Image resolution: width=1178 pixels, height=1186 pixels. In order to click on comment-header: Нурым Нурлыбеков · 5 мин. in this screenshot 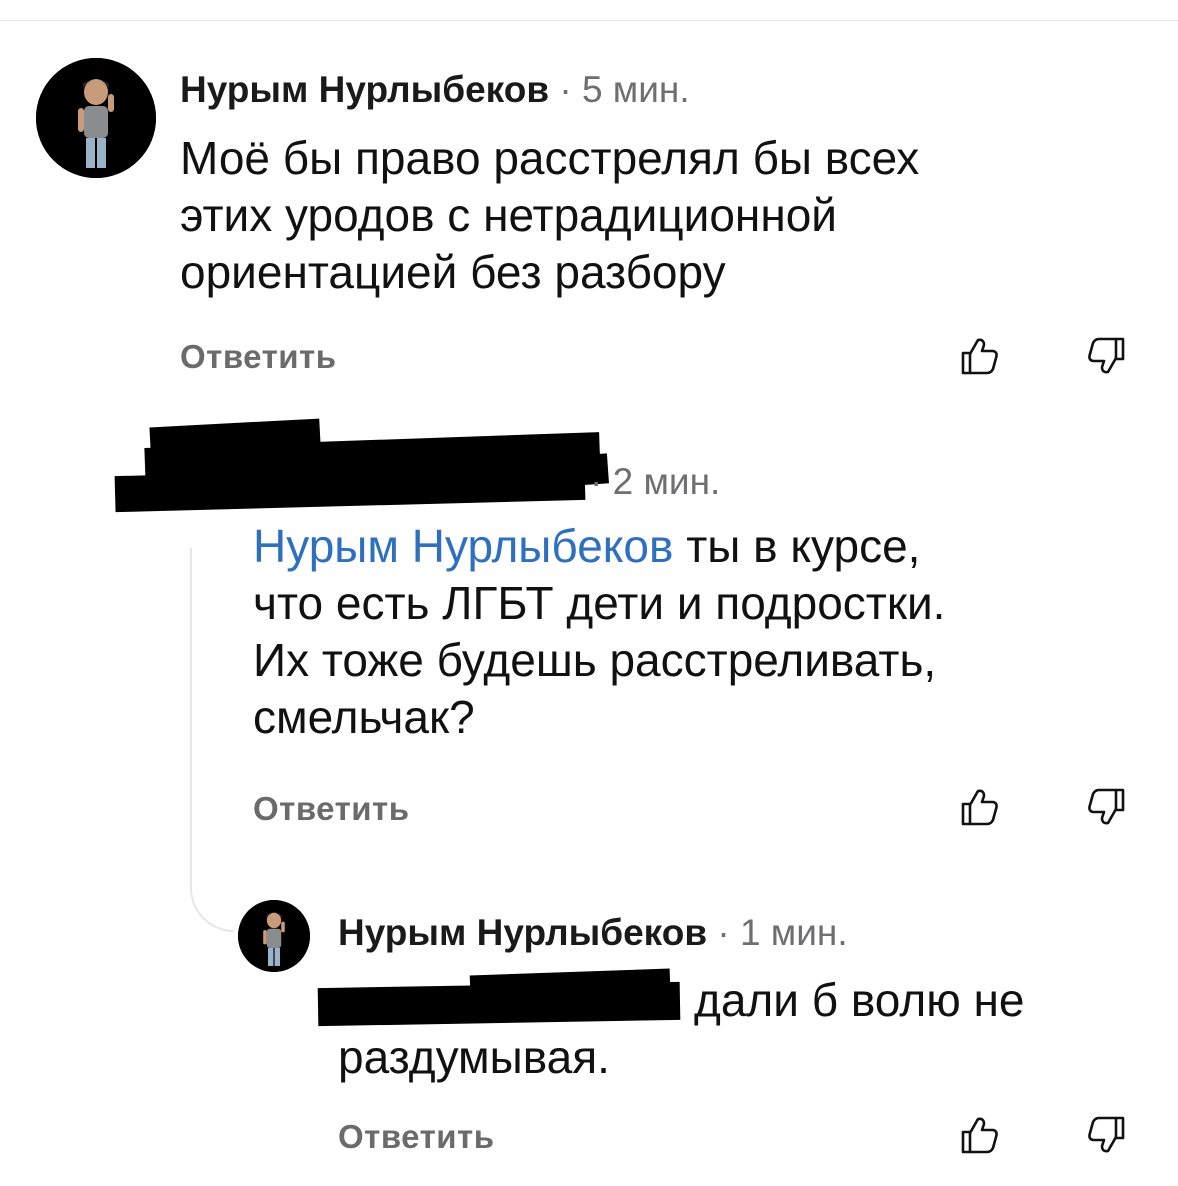, I will do `click(435, 89)`.